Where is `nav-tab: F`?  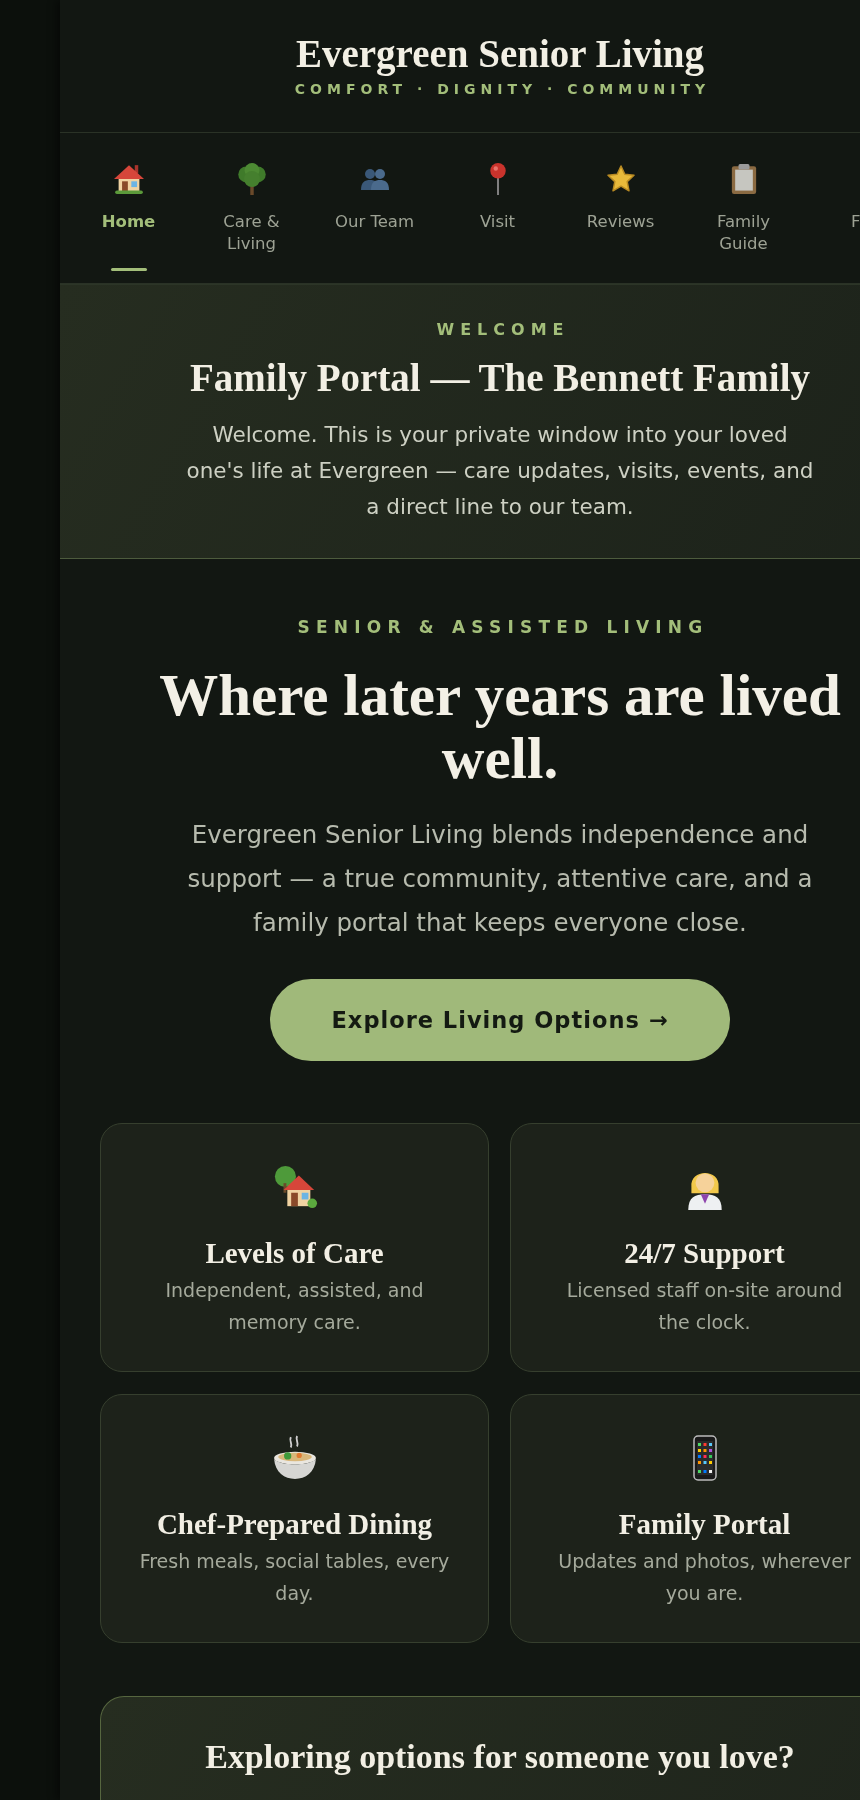 nav-tab: F is located at coordinates (832, 208).